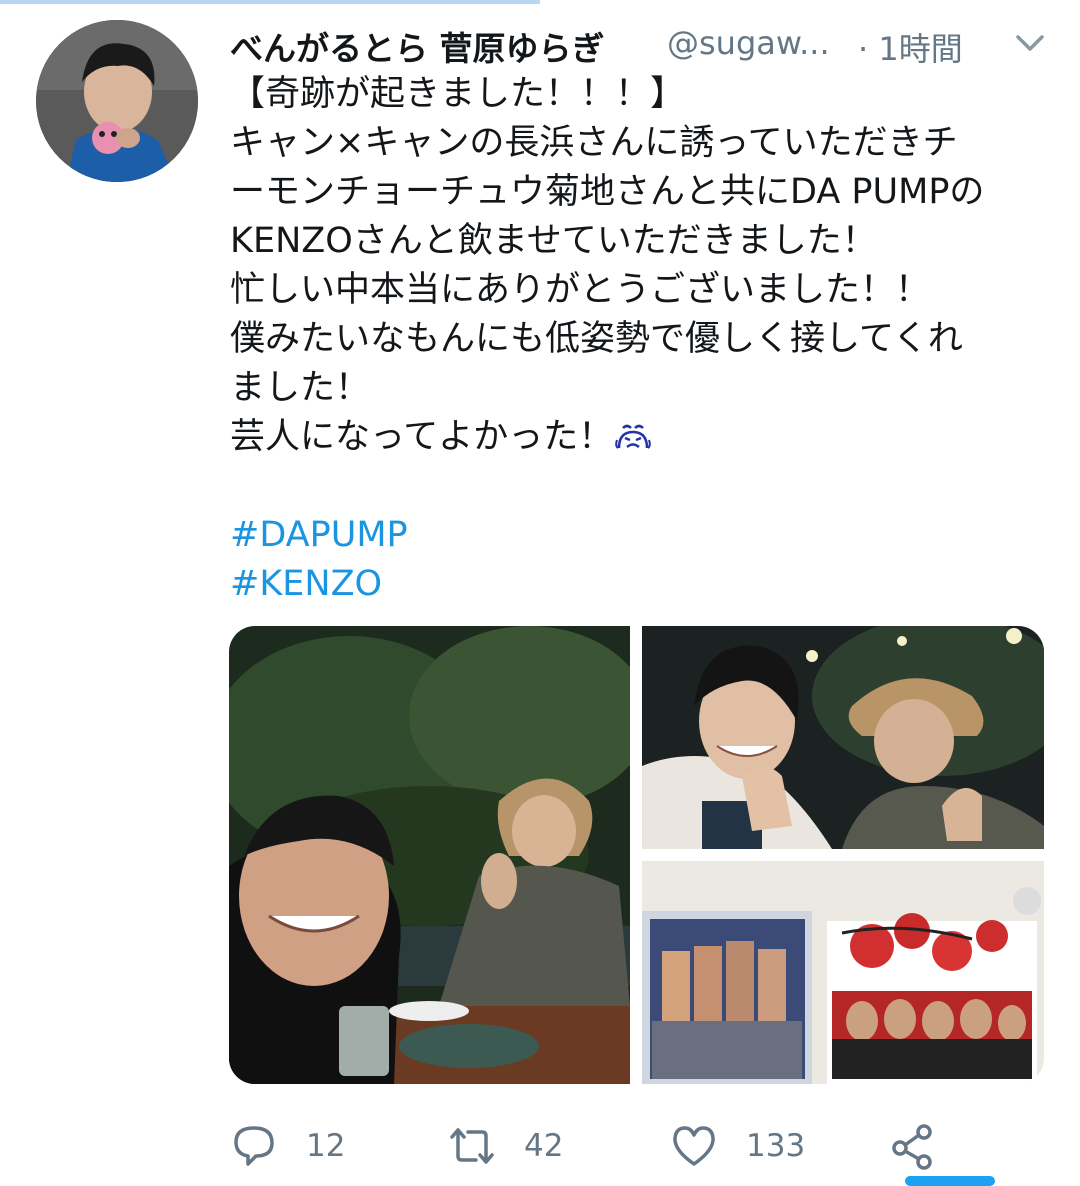  I want to click on avatar-photo, so click(117, 101).